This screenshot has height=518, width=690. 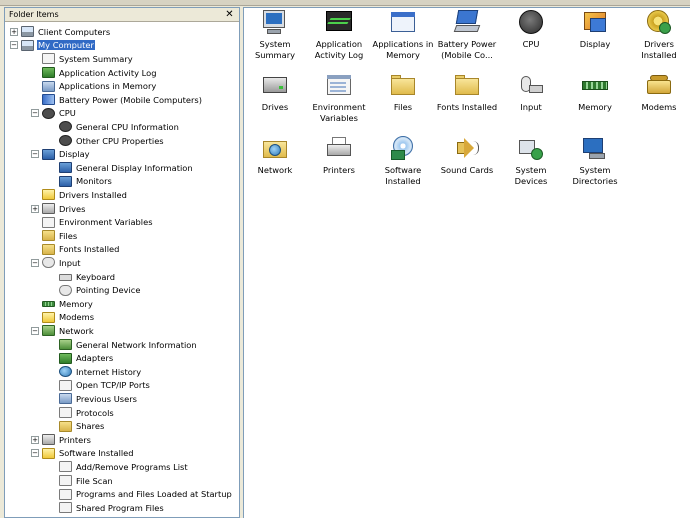 What do you see at coordinates (140, 494) in the screenshot?
I see `tree-item-programs-and-files-loaded-at-startup: Programs and Files Loaded at Startup` at bounding box center [140, 494].